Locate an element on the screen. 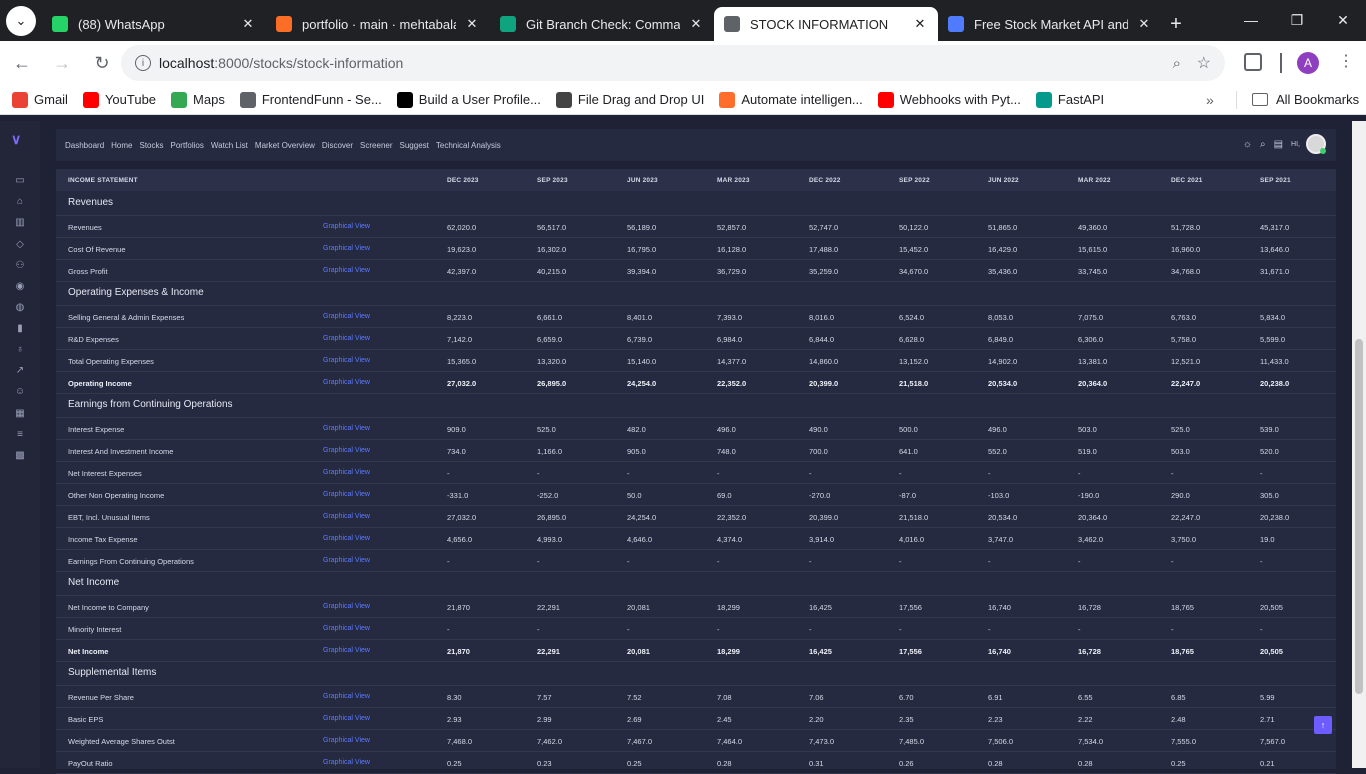  nav-link: Portfolios is located at coordinates (187, 145).